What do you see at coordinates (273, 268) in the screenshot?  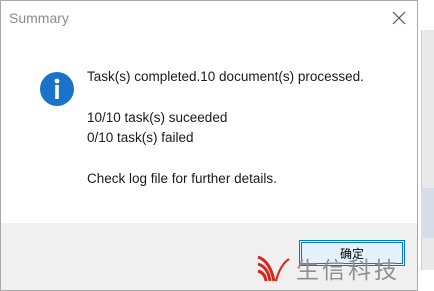 I see `watermark-logo-icon` at bounding box center [273, 268].